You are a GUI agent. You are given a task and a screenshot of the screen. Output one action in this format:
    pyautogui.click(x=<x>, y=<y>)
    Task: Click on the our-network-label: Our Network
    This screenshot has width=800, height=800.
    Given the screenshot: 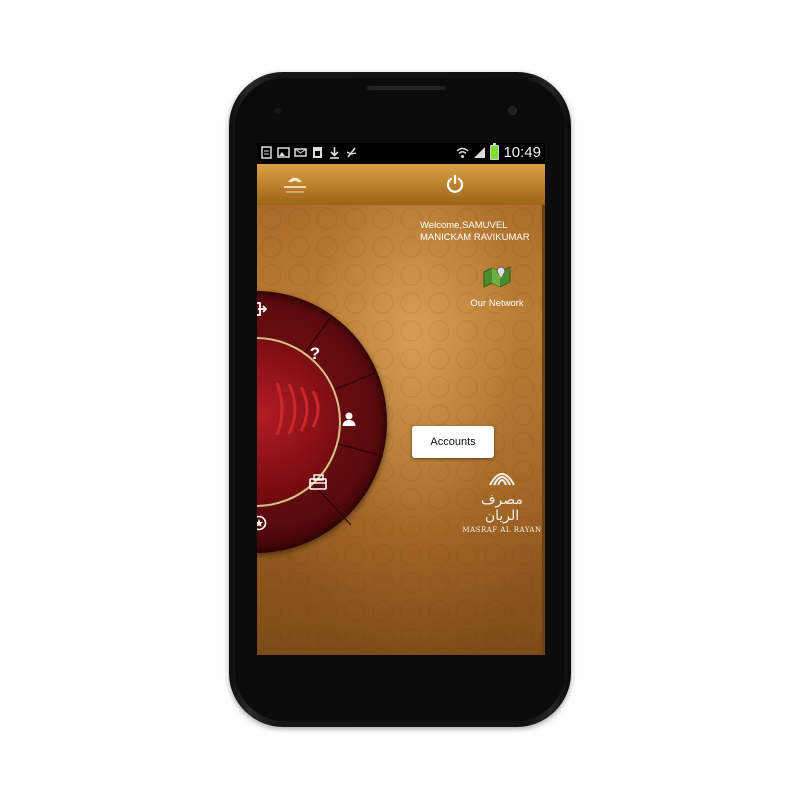 What is the action you would take?
    pyautogui.click(x=497, y=303)
    